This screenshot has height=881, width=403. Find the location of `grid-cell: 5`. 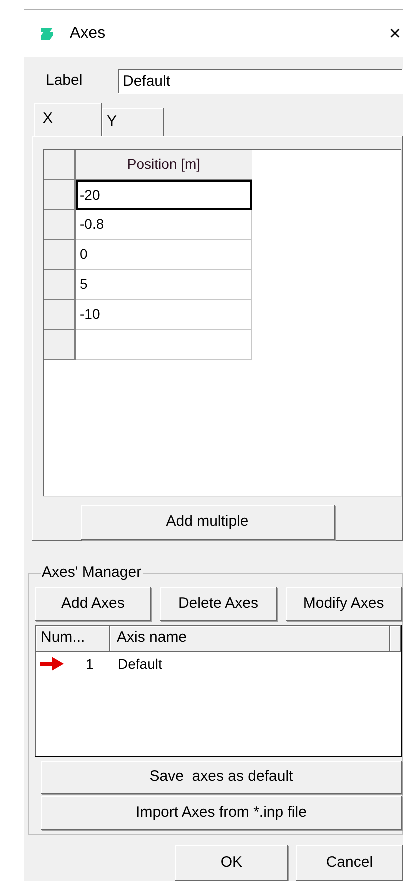

grid-cell: 5 is located at coordinates (164, 285).